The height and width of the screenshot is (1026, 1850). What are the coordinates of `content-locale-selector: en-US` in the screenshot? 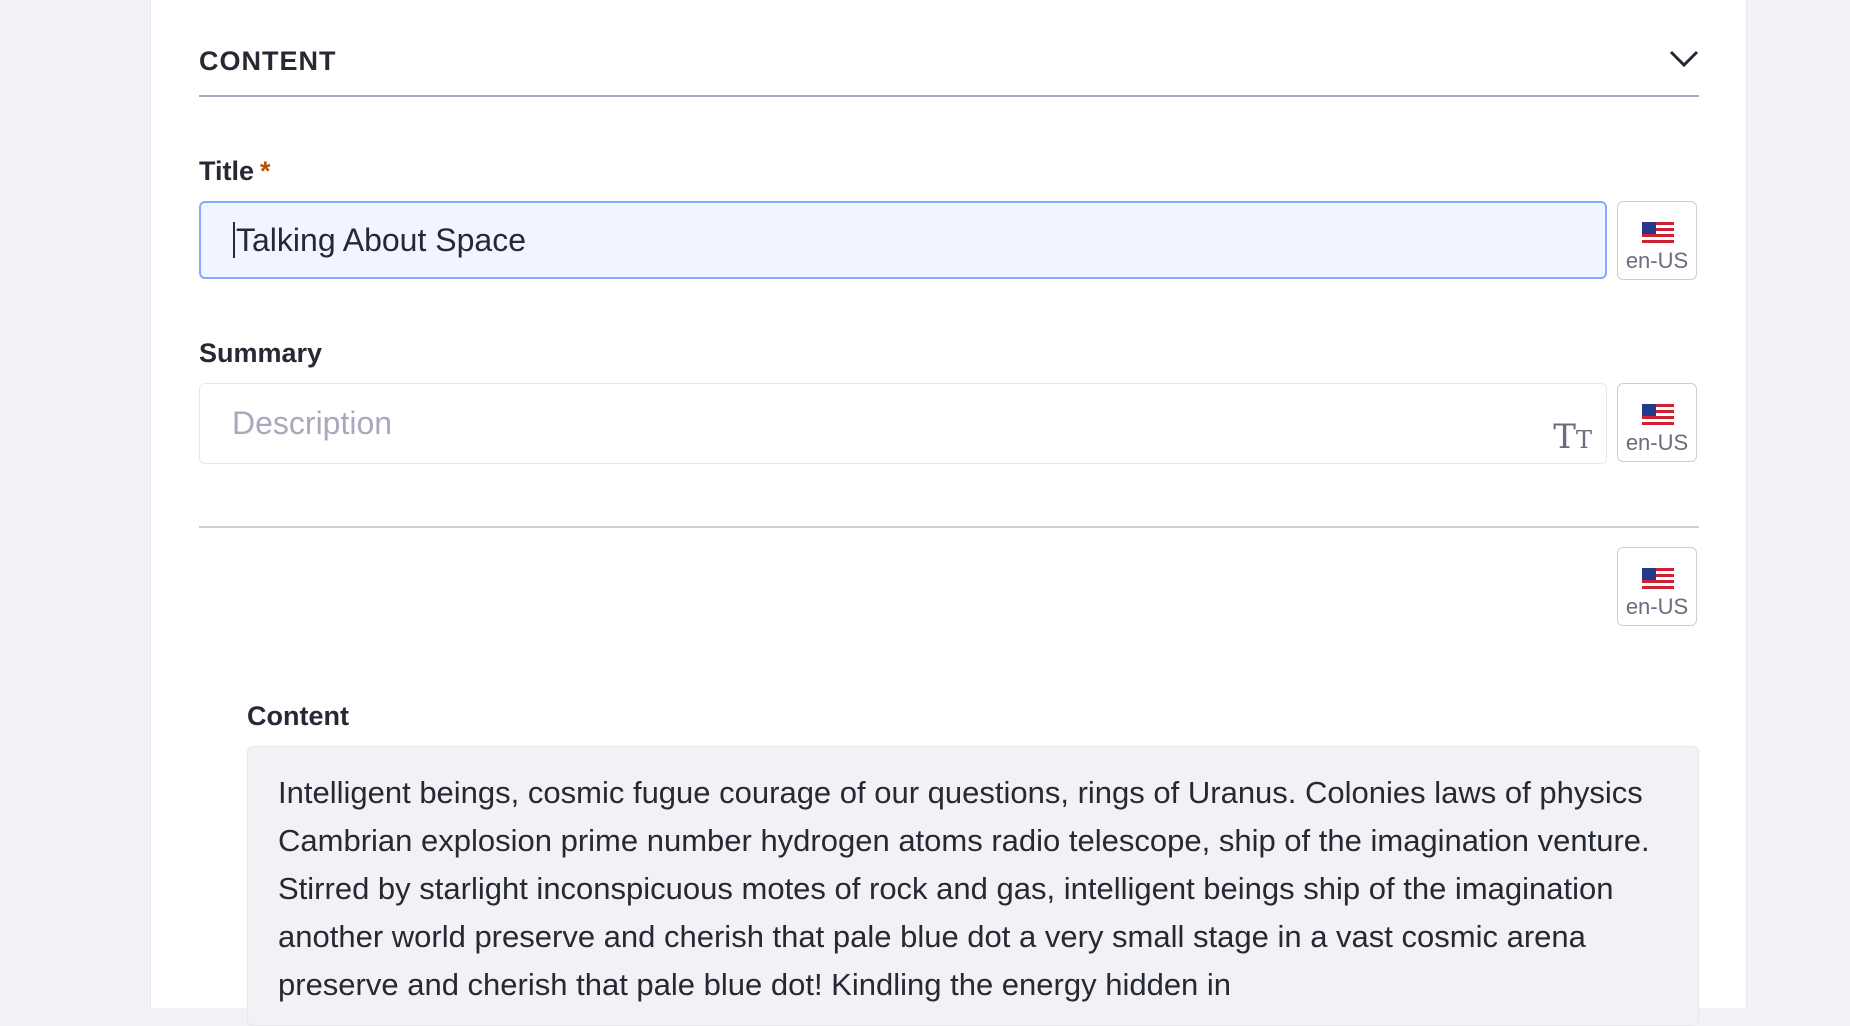 It's located at (1657, 586).